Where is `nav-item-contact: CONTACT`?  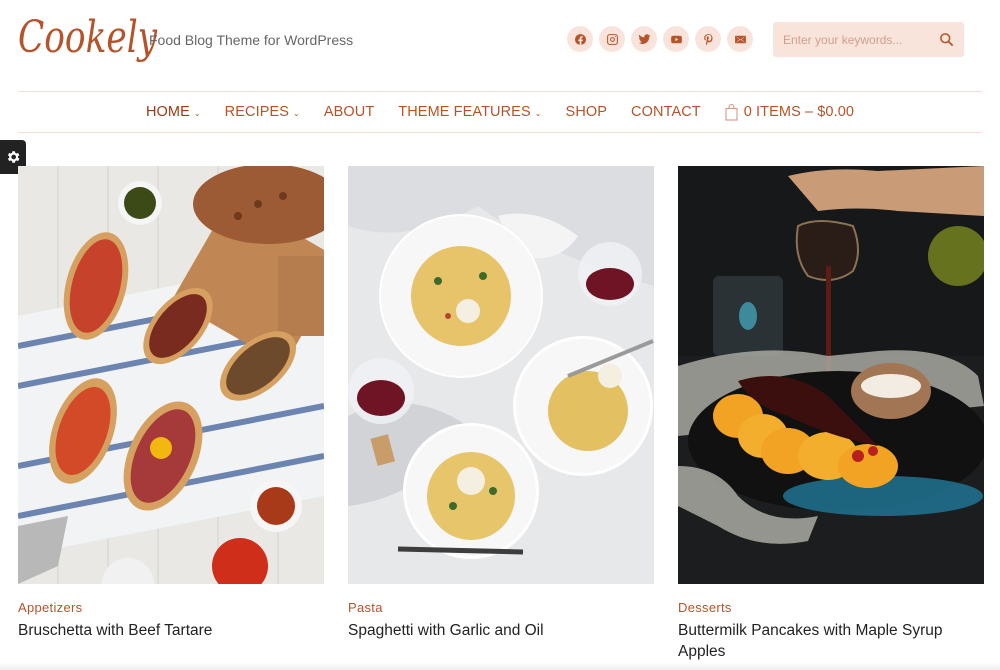
nav-item-contact: CONTACT is located at coordinates (666, 112).